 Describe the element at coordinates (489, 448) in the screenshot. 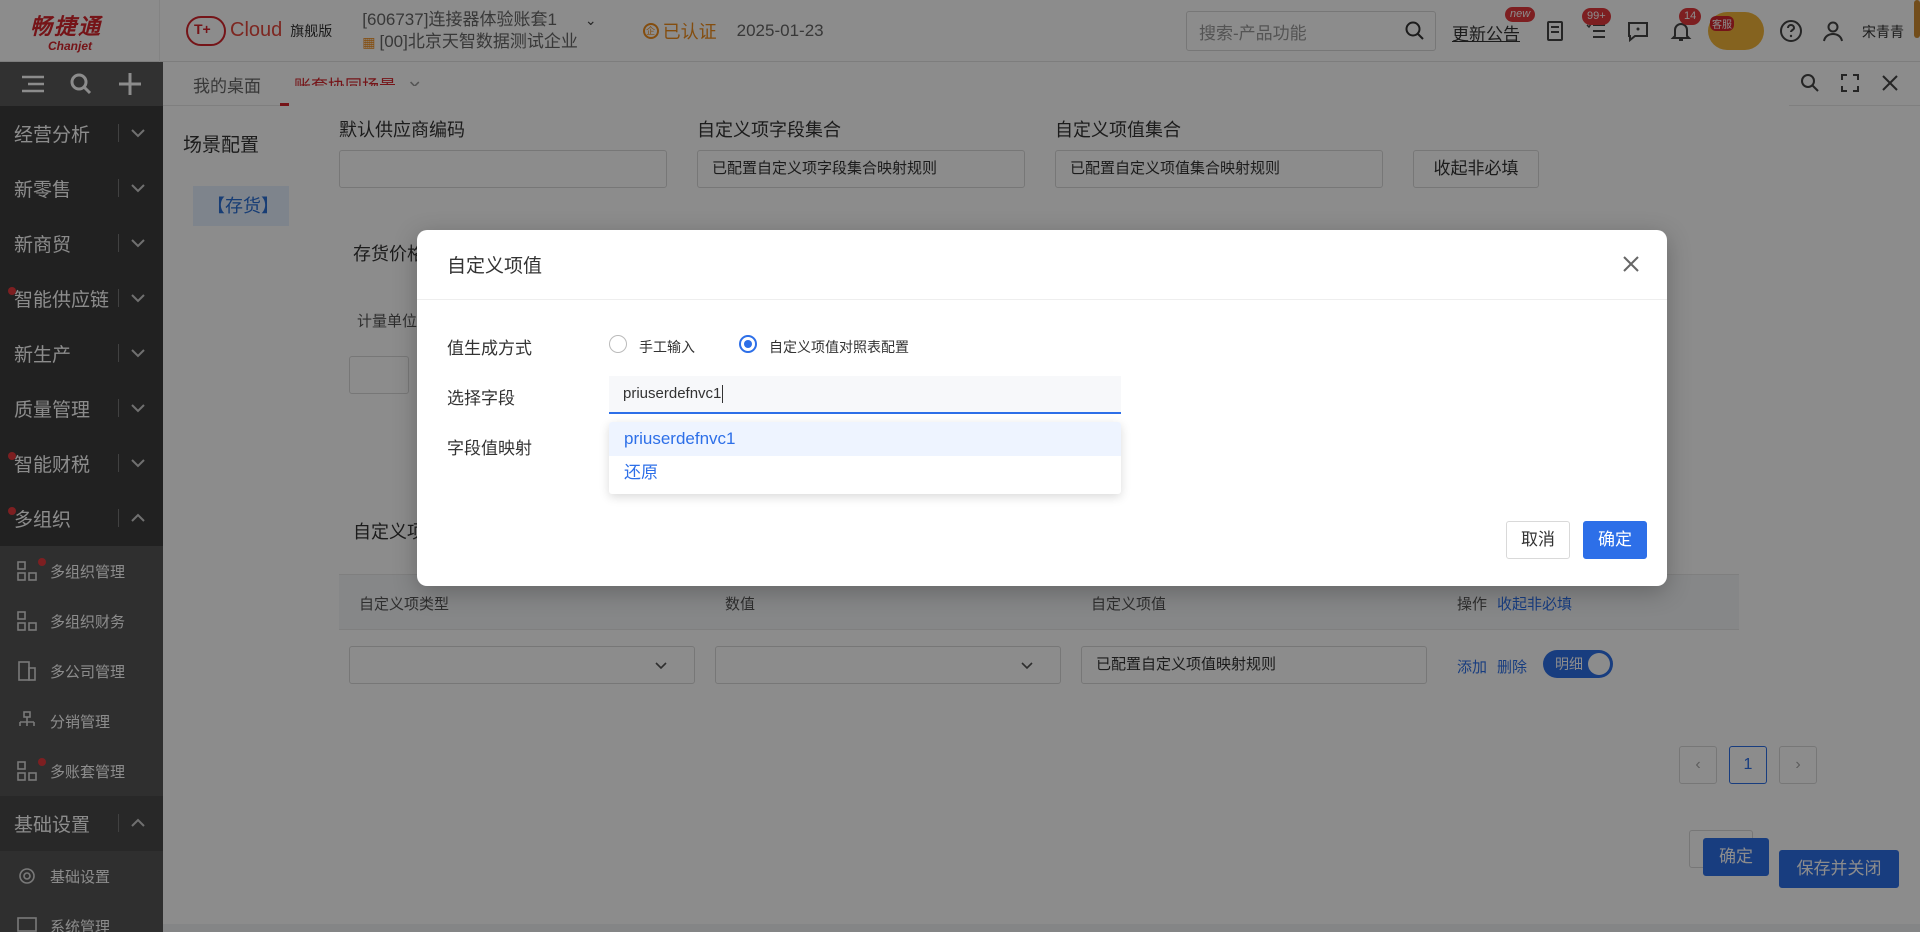

I see `field-mapping-label: 字段值映射` at that location.